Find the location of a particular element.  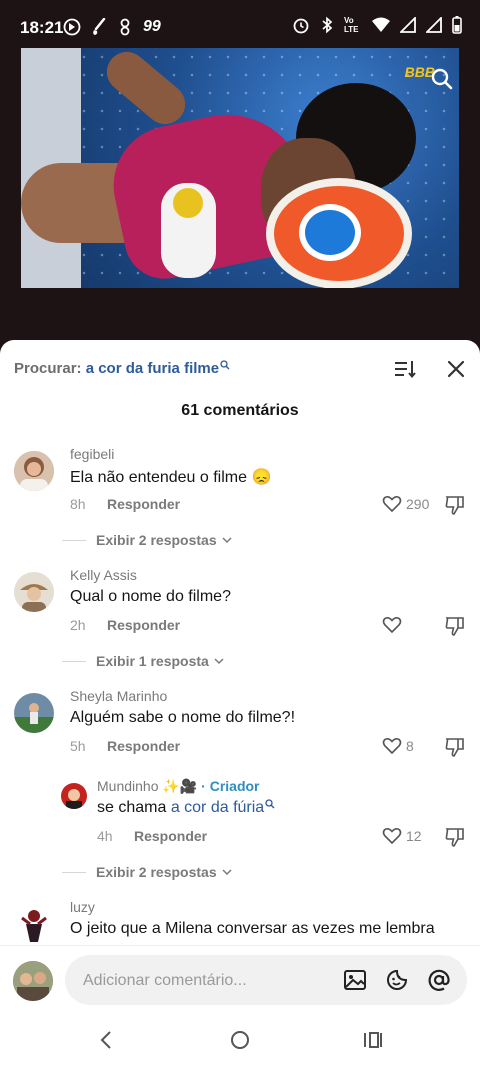

comment-username: luzy is located at coordinates (82, 907).